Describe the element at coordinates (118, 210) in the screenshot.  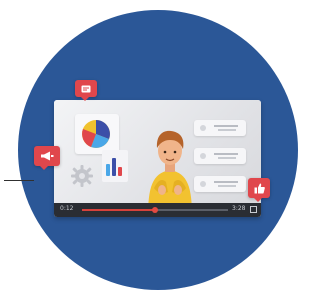
I see `seek-progress` at that location.